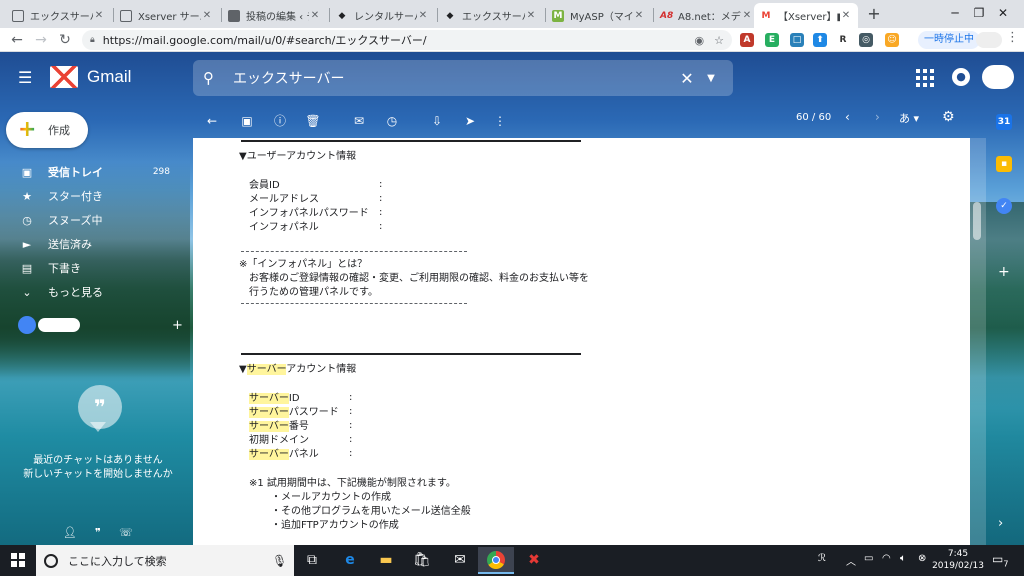 Image resolution: width=1024 pixels, height=576 pixels. Describe the element at coordinates (1004, 164) in the screenshot. I see `keep-icon: ▪` at that location.